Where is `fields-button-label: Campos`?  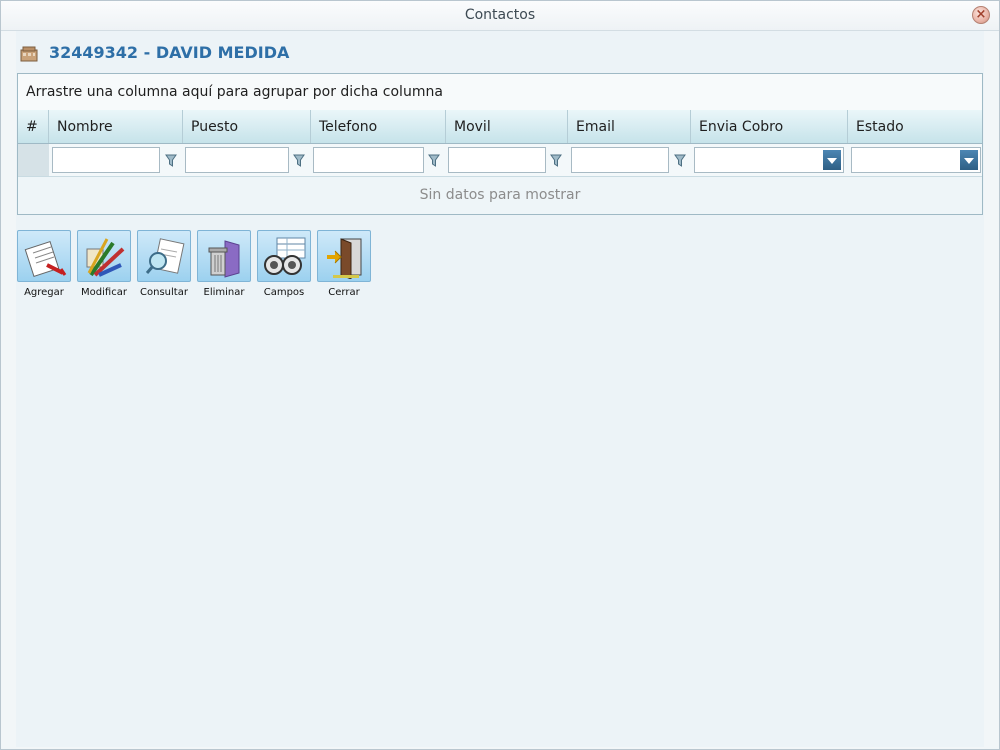 fields-button-label: Campos is located at coordinates (284, 292).